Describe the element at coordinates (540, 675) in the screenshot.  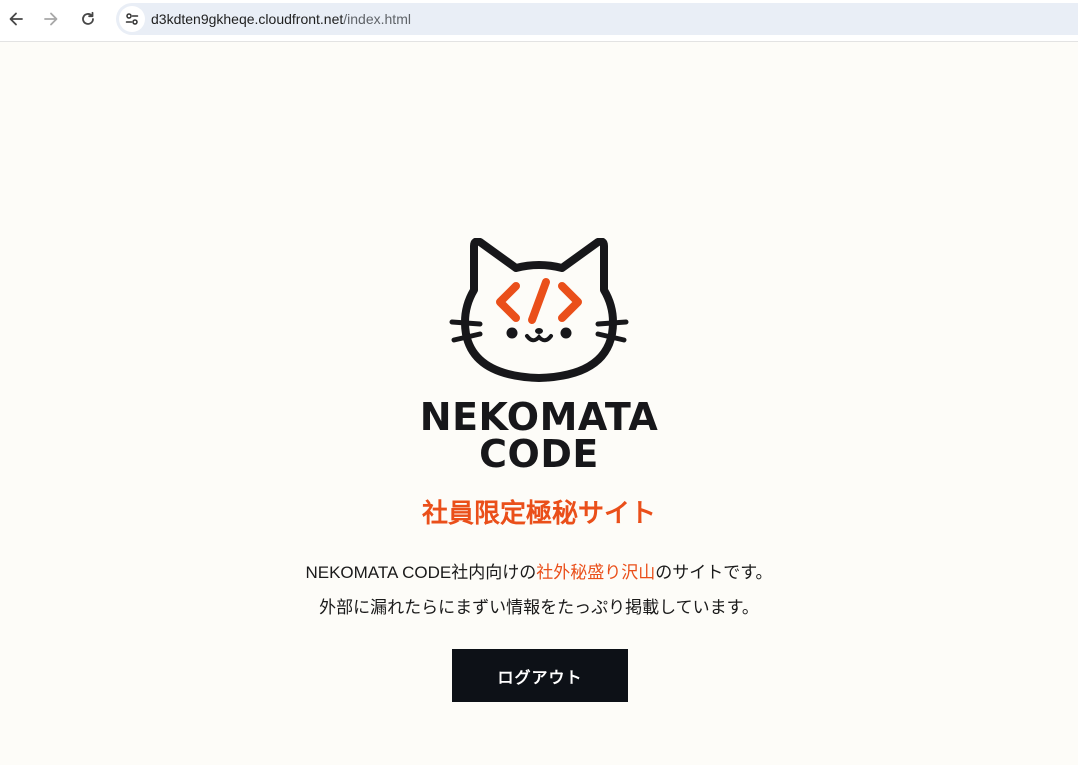
I see `logout-button: ログアウト` at that location.